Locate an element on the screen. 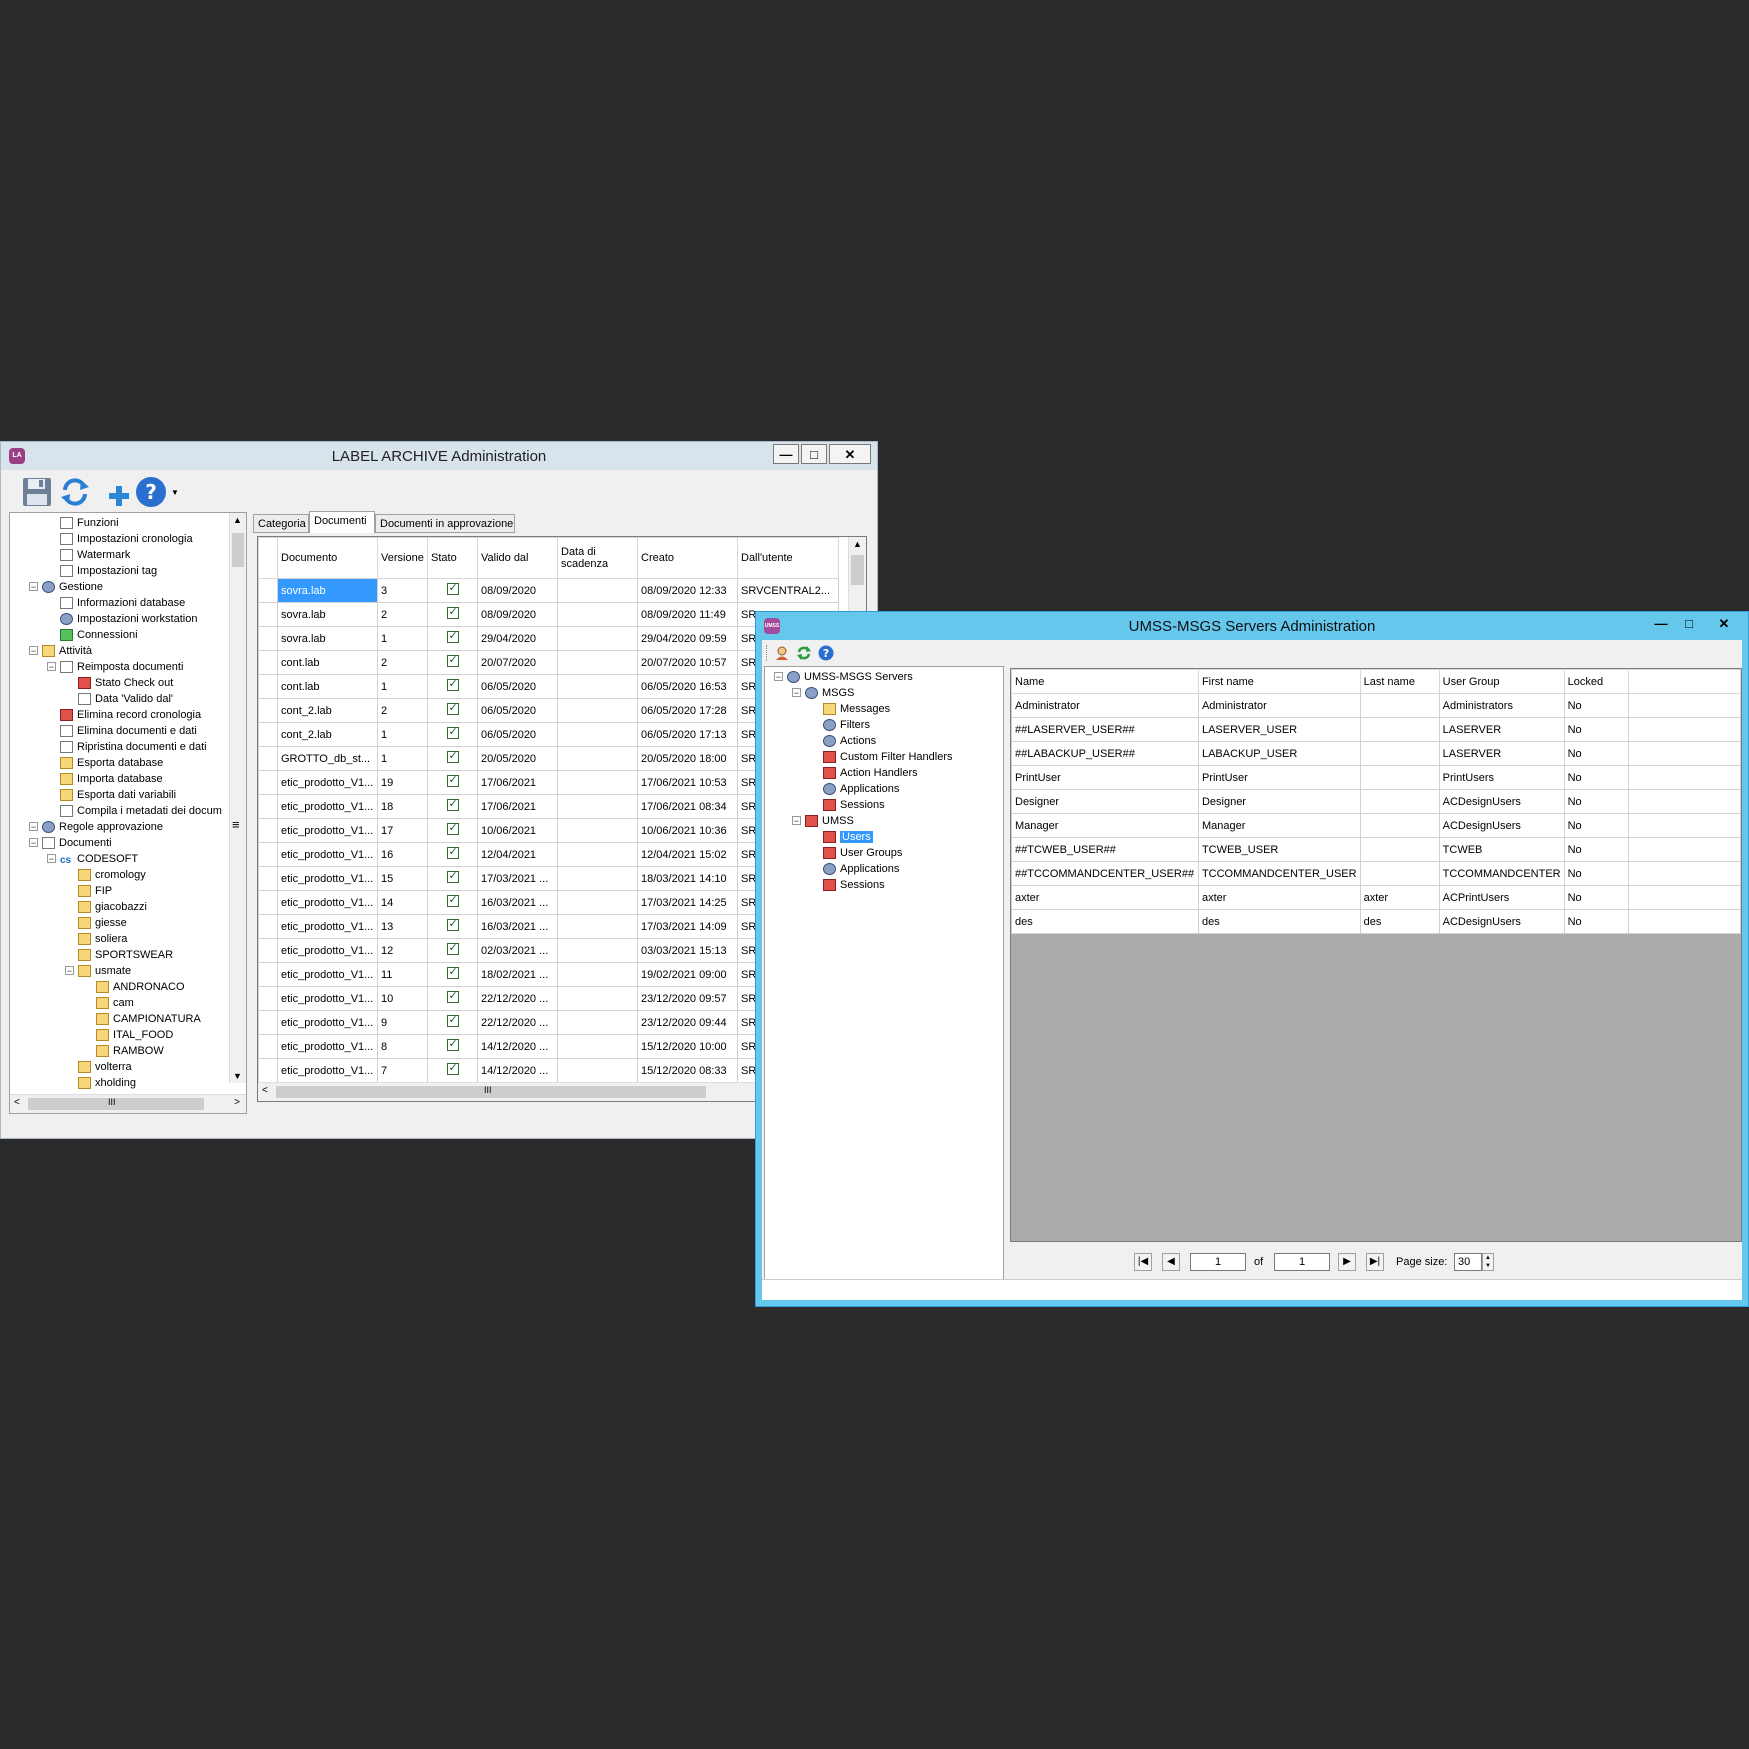  table-cell: 2 is located at coordinates (402, 662).